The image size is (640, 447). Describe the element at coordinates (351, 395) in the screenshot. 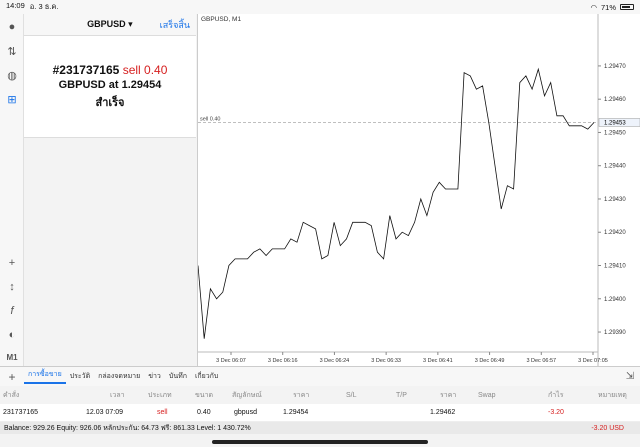

I see `col-sl: S/L` at that location.